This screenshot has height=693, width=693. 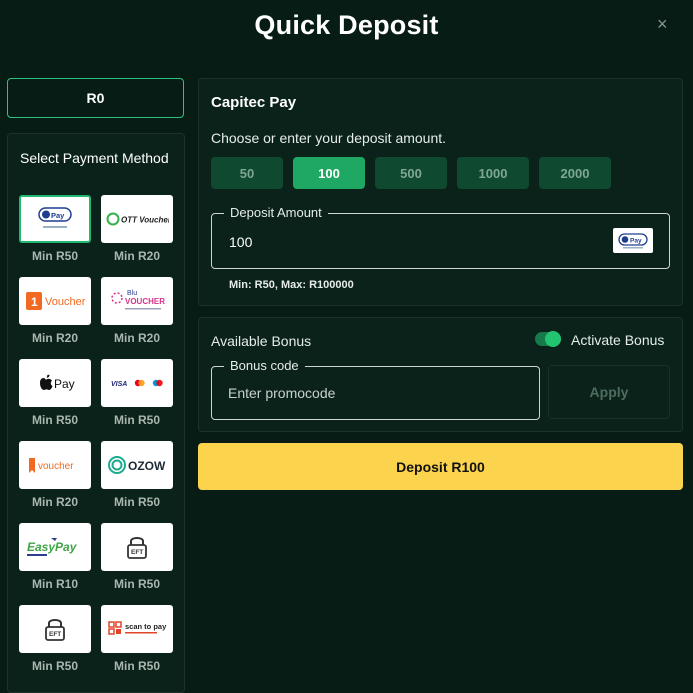 I want to click on ozow-logo: OZOW, so click(x=137, y=465).